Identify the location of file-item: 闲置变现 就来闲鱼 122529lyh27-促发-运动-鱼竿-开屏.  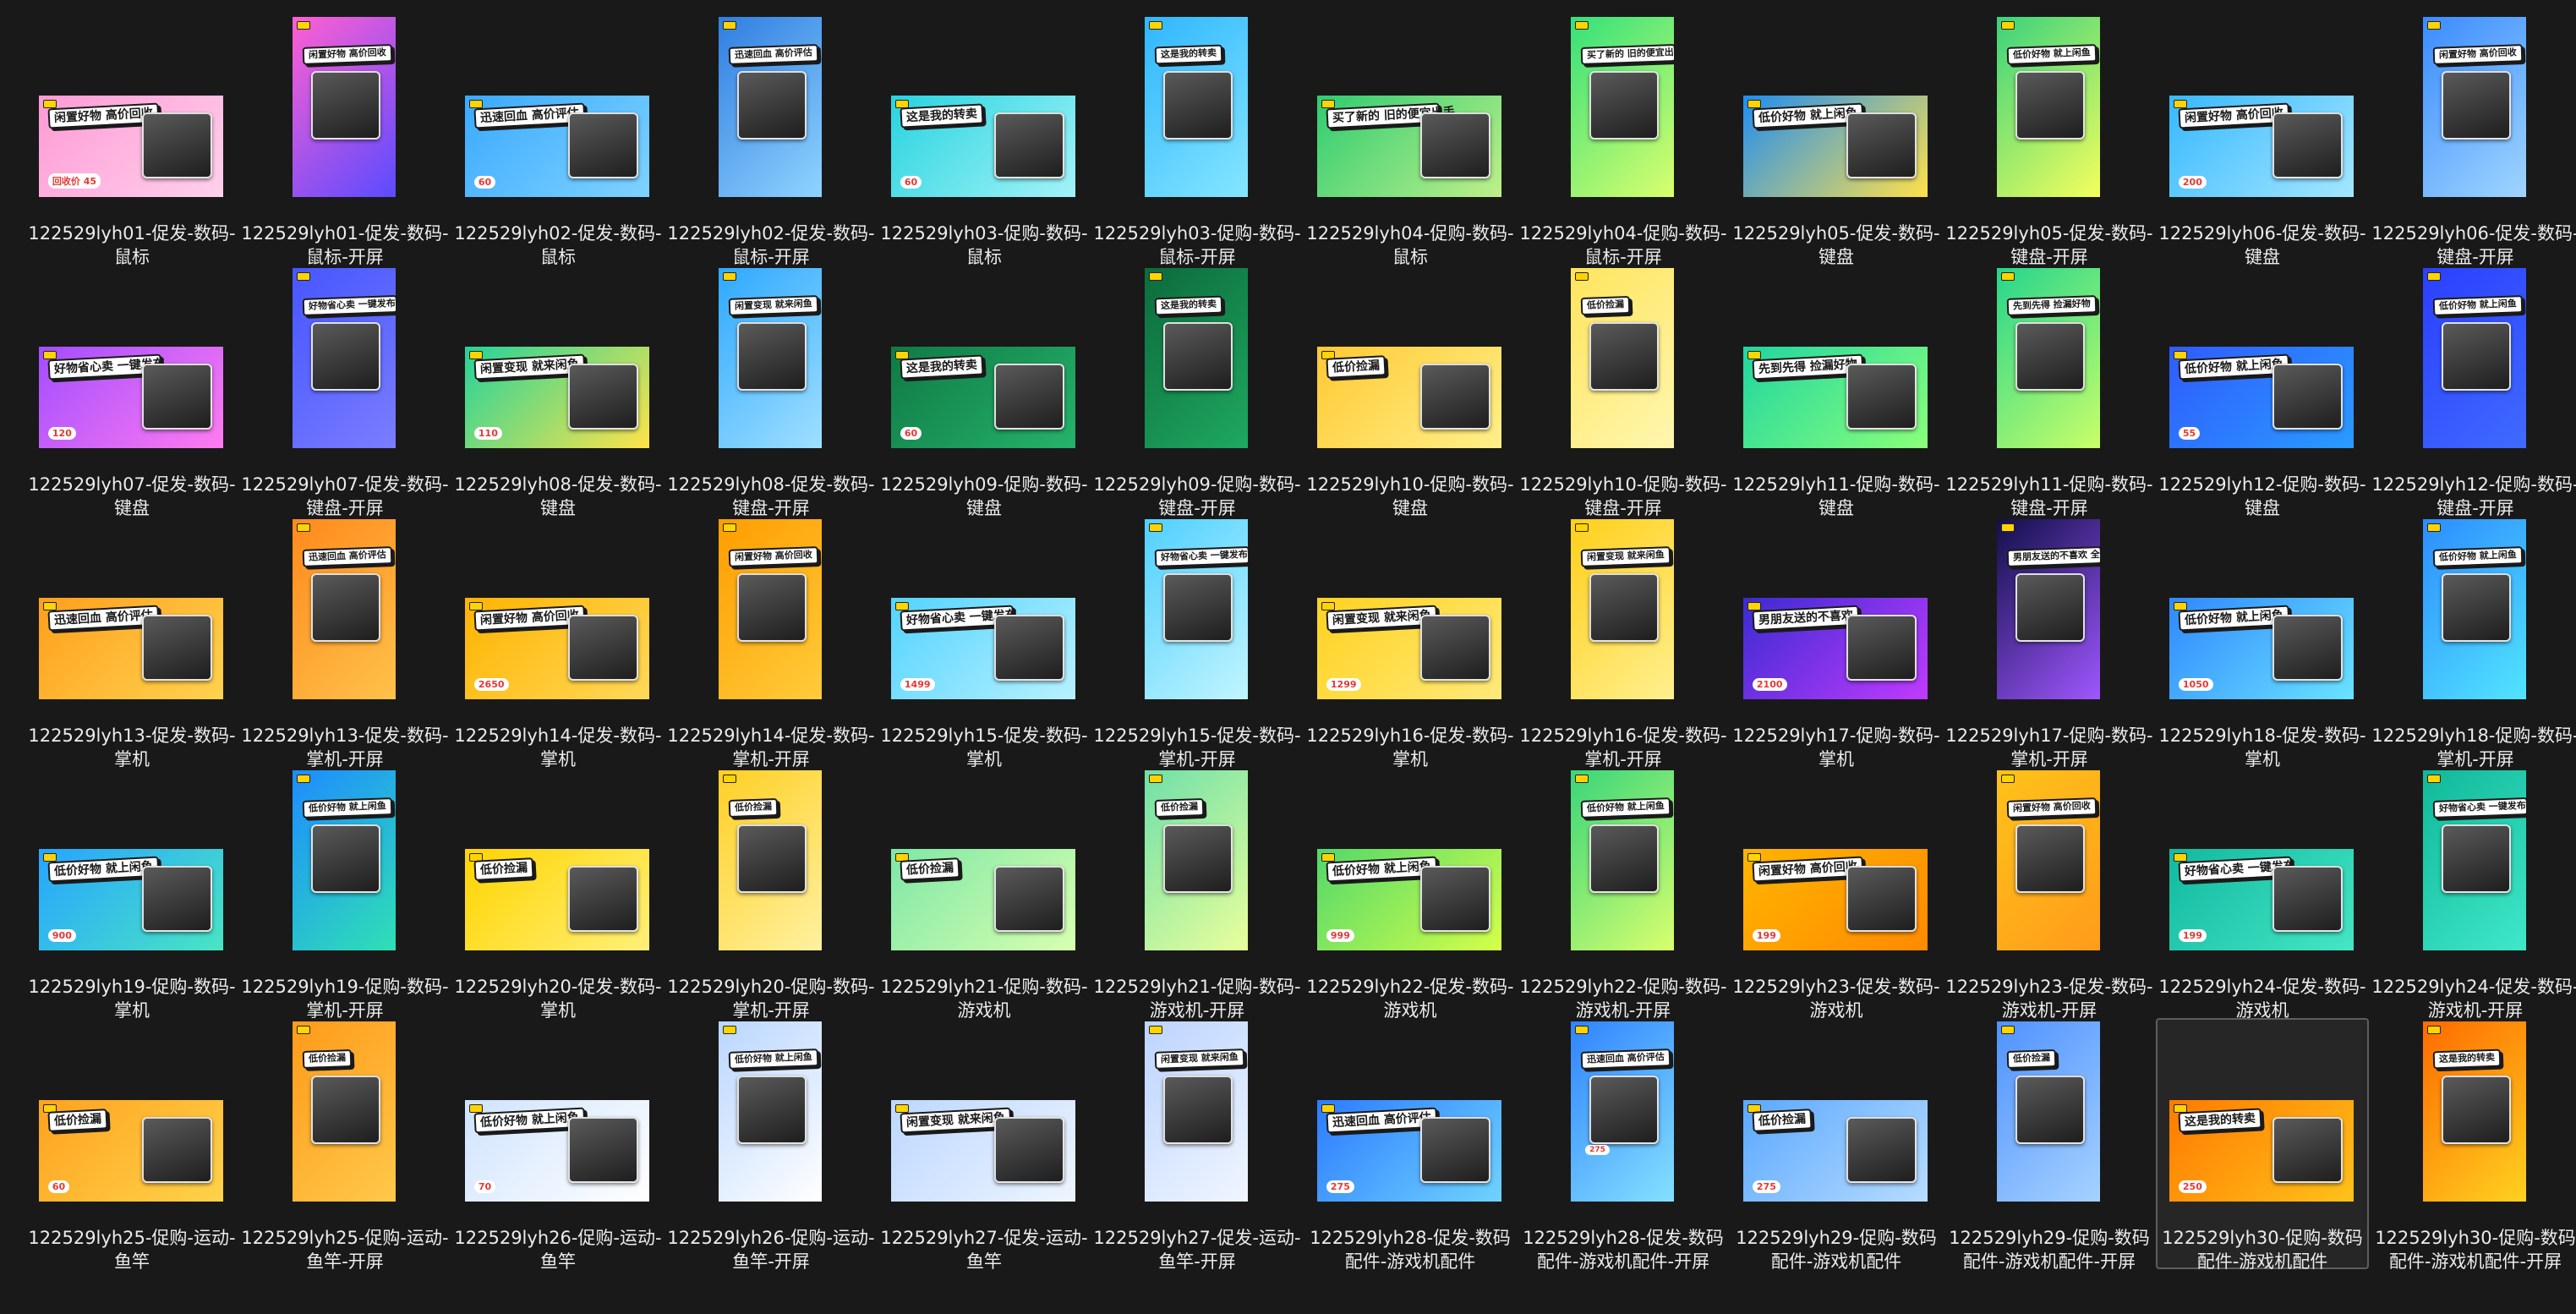
(1197, 1145).